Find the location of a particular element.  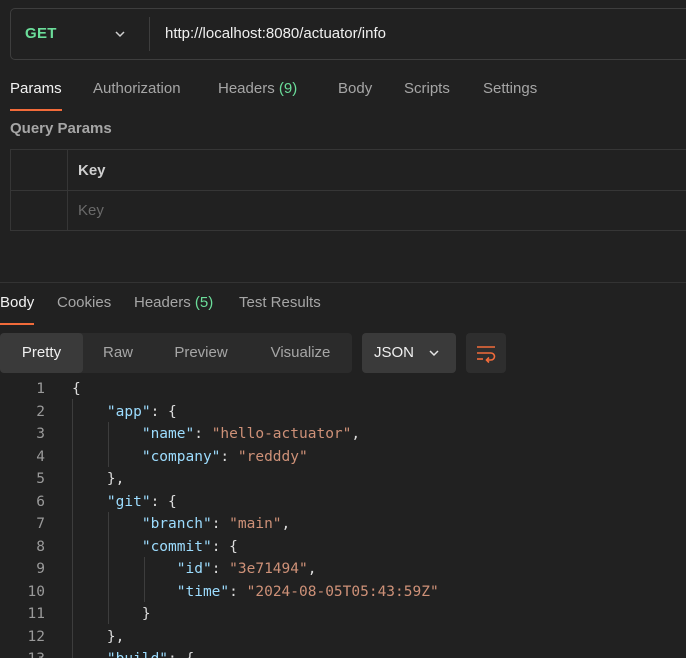

line-number: 9 is located at coordinates (40, 569).